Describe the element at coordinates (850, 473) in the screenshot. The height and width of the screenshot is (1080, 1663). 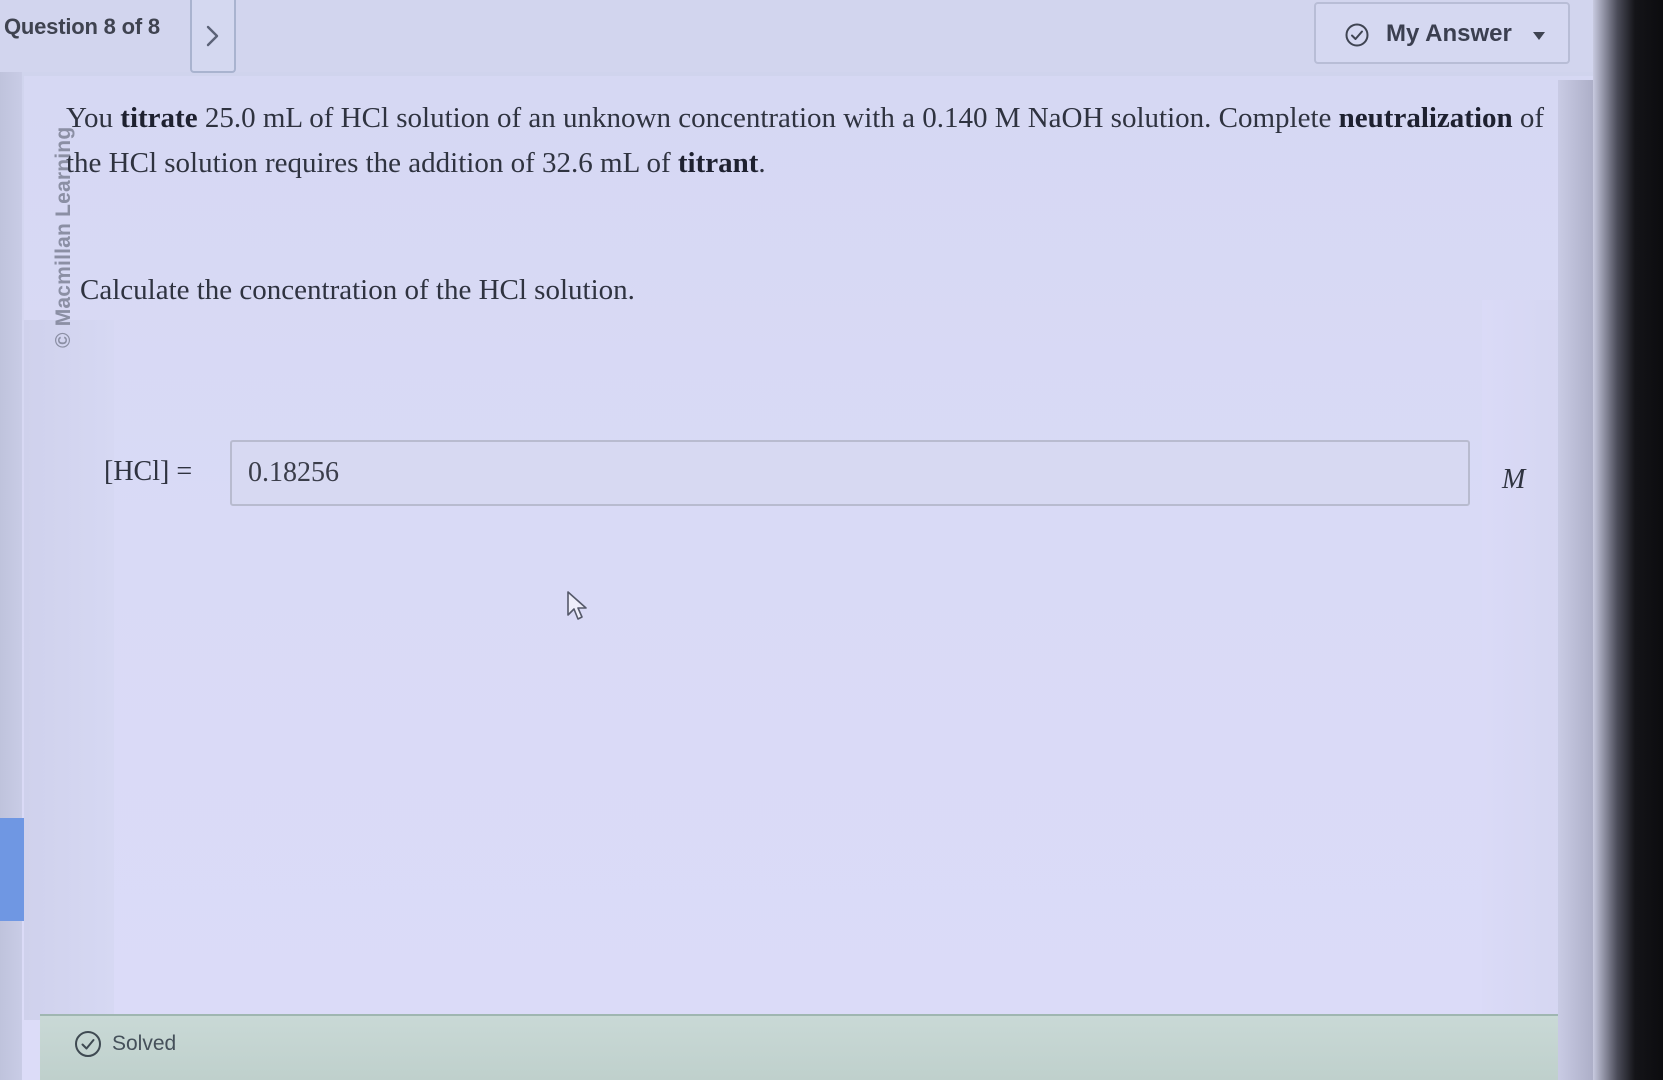
I see `answer-input` at that location.